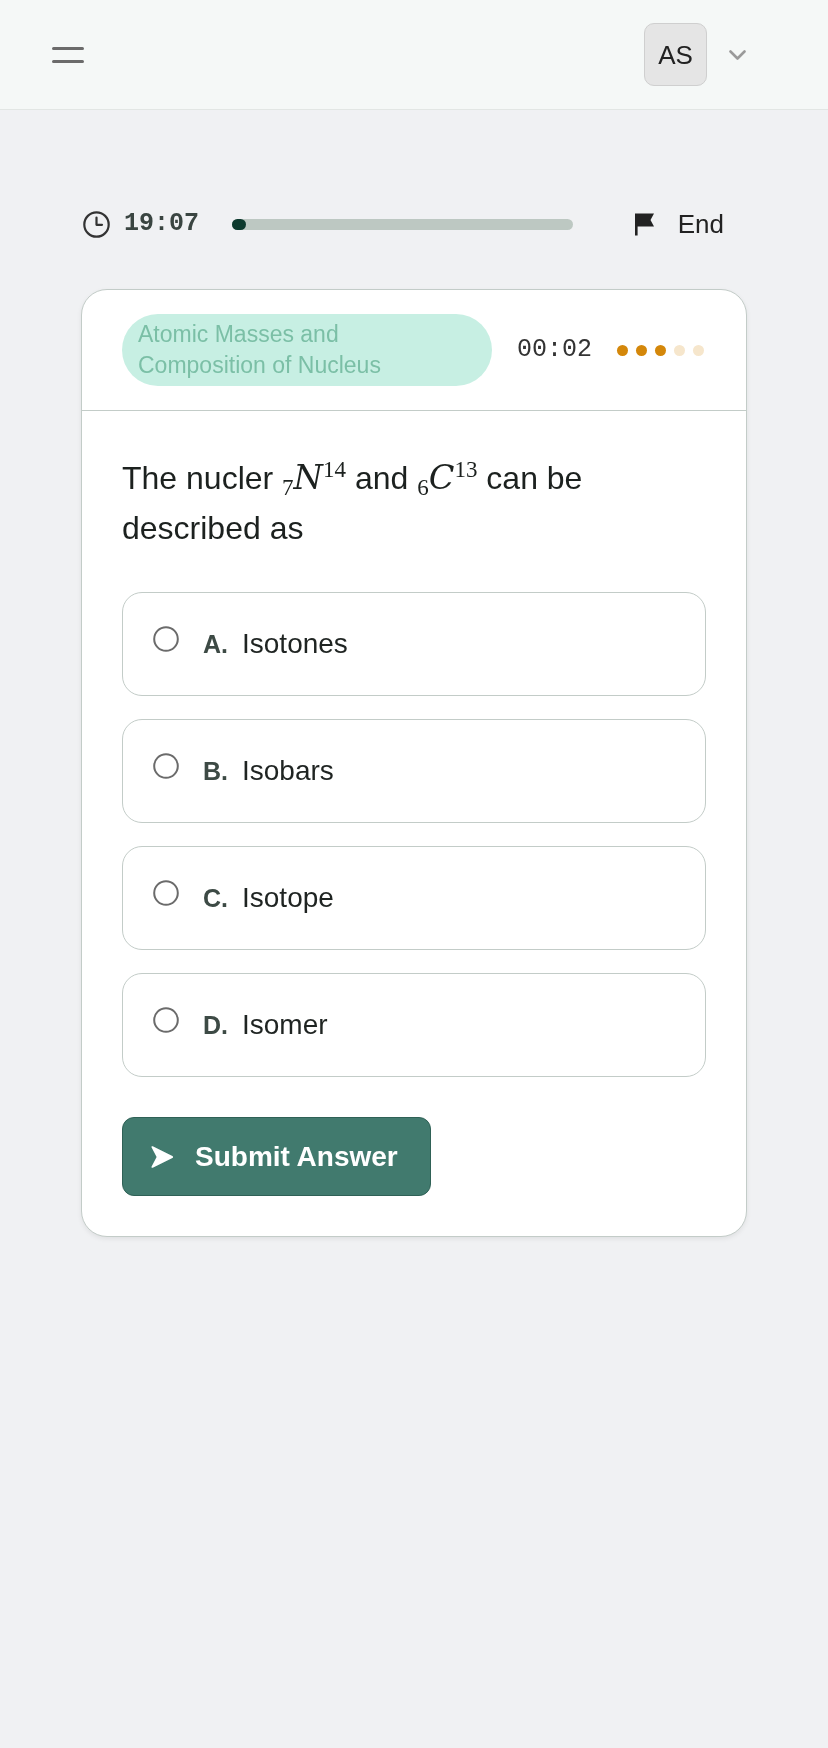  Describe the element at coordinates (677, 224) in the screenshot. I see `end-button: End` at that location.